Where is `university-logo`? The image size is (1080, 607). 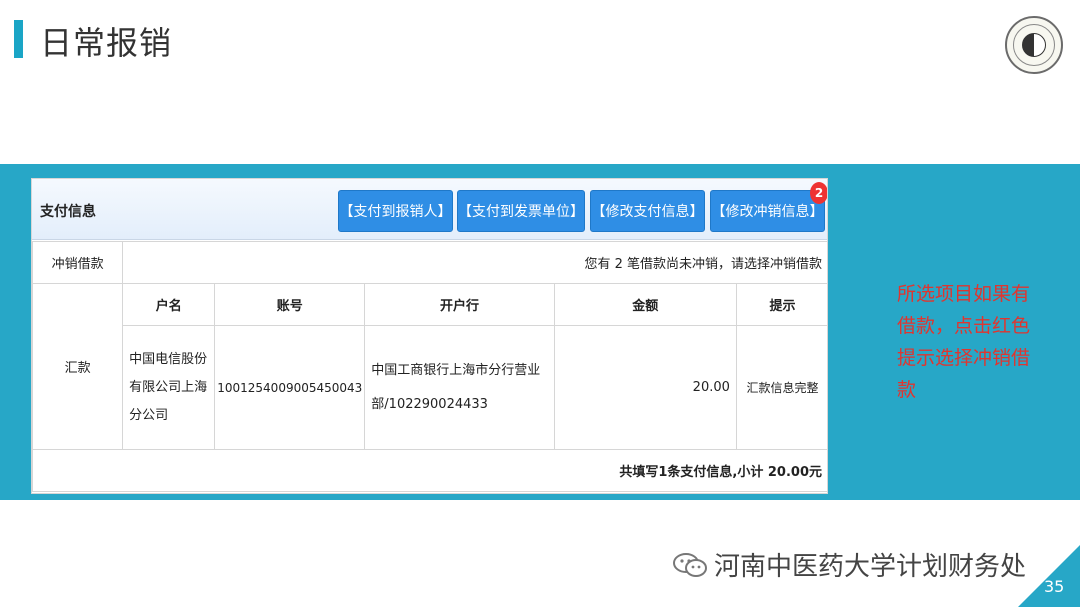 university-logo is located at coordinates (1034, 45).